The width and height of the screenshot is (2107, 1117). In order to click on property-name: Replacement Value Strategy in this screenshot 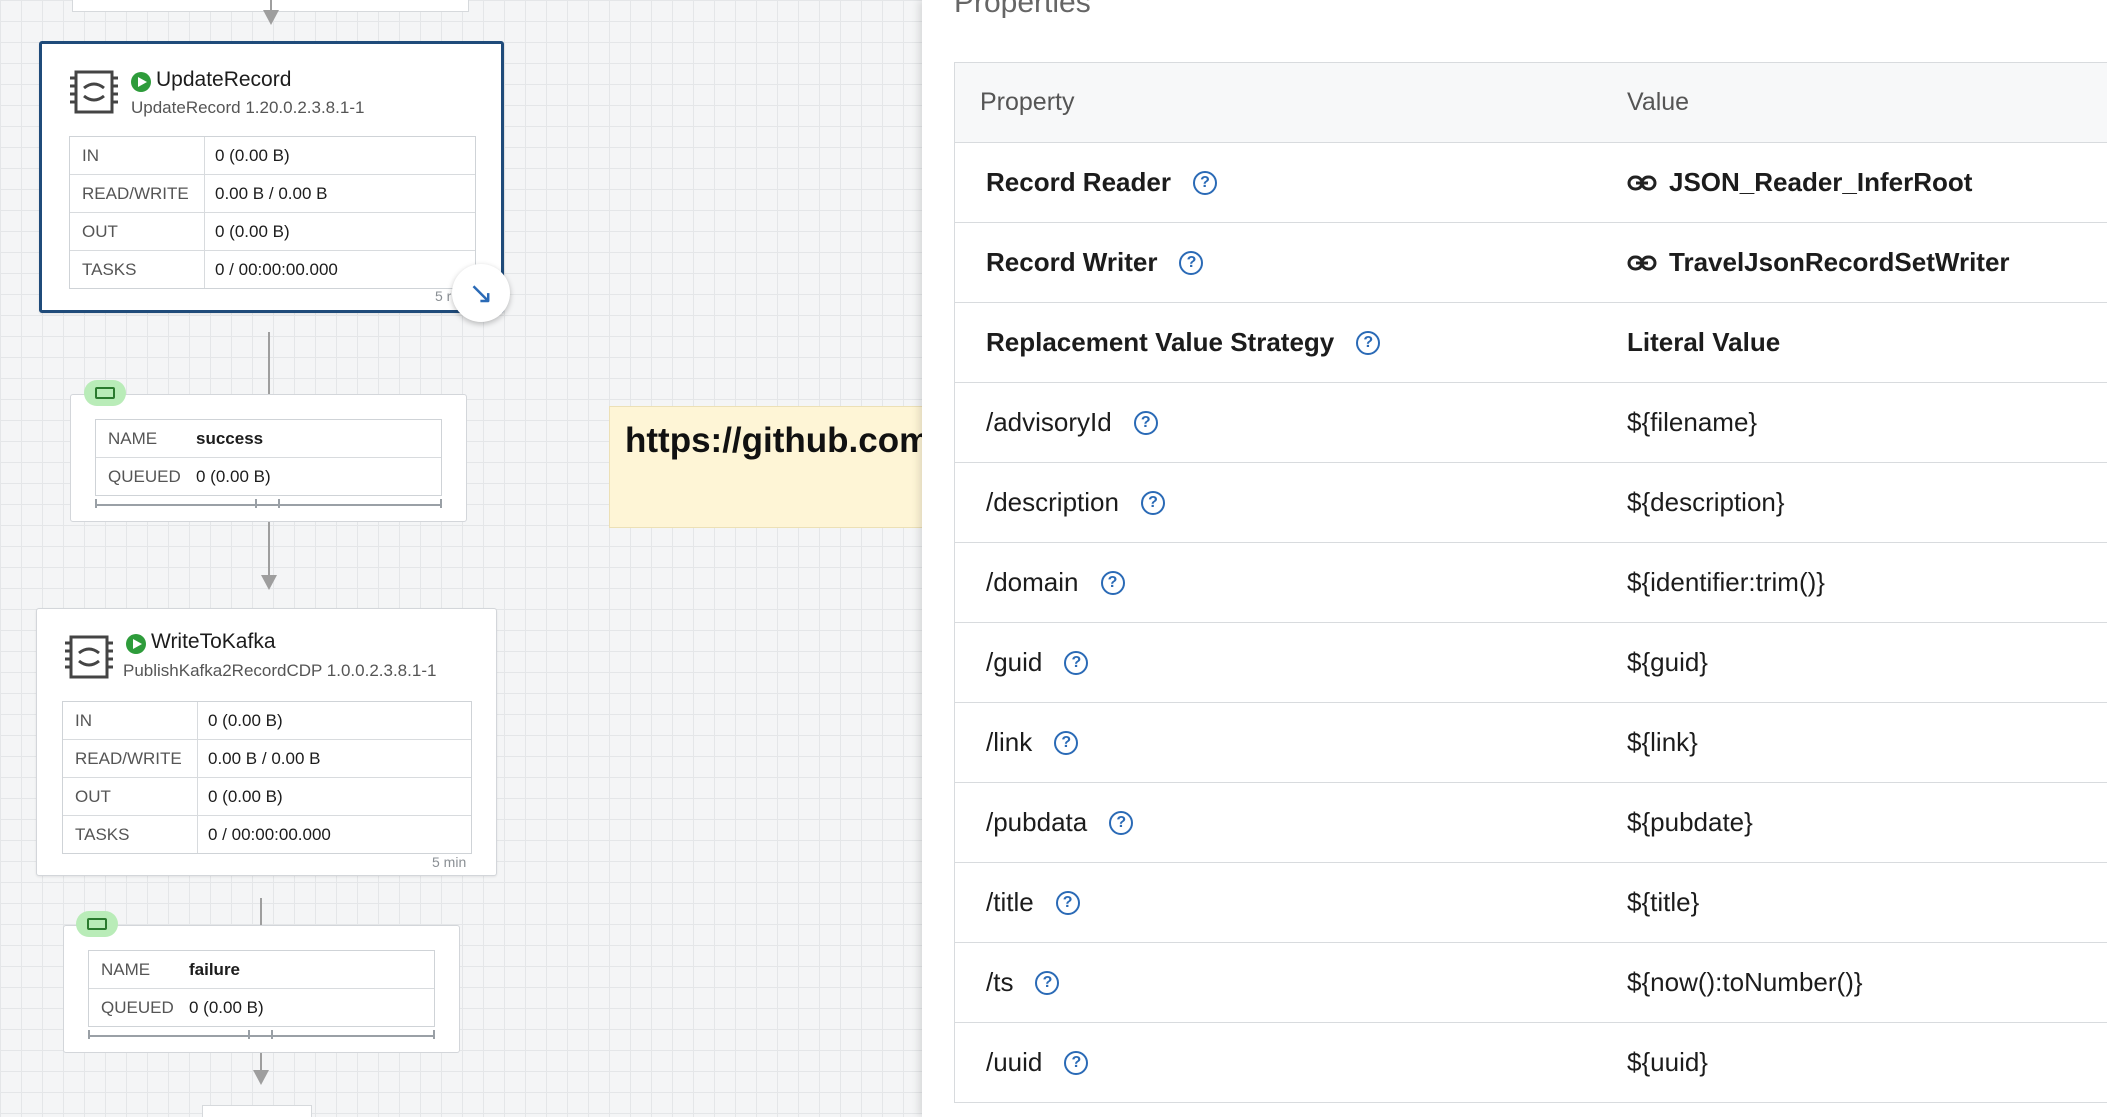, I will do `click(1160, 342)`.